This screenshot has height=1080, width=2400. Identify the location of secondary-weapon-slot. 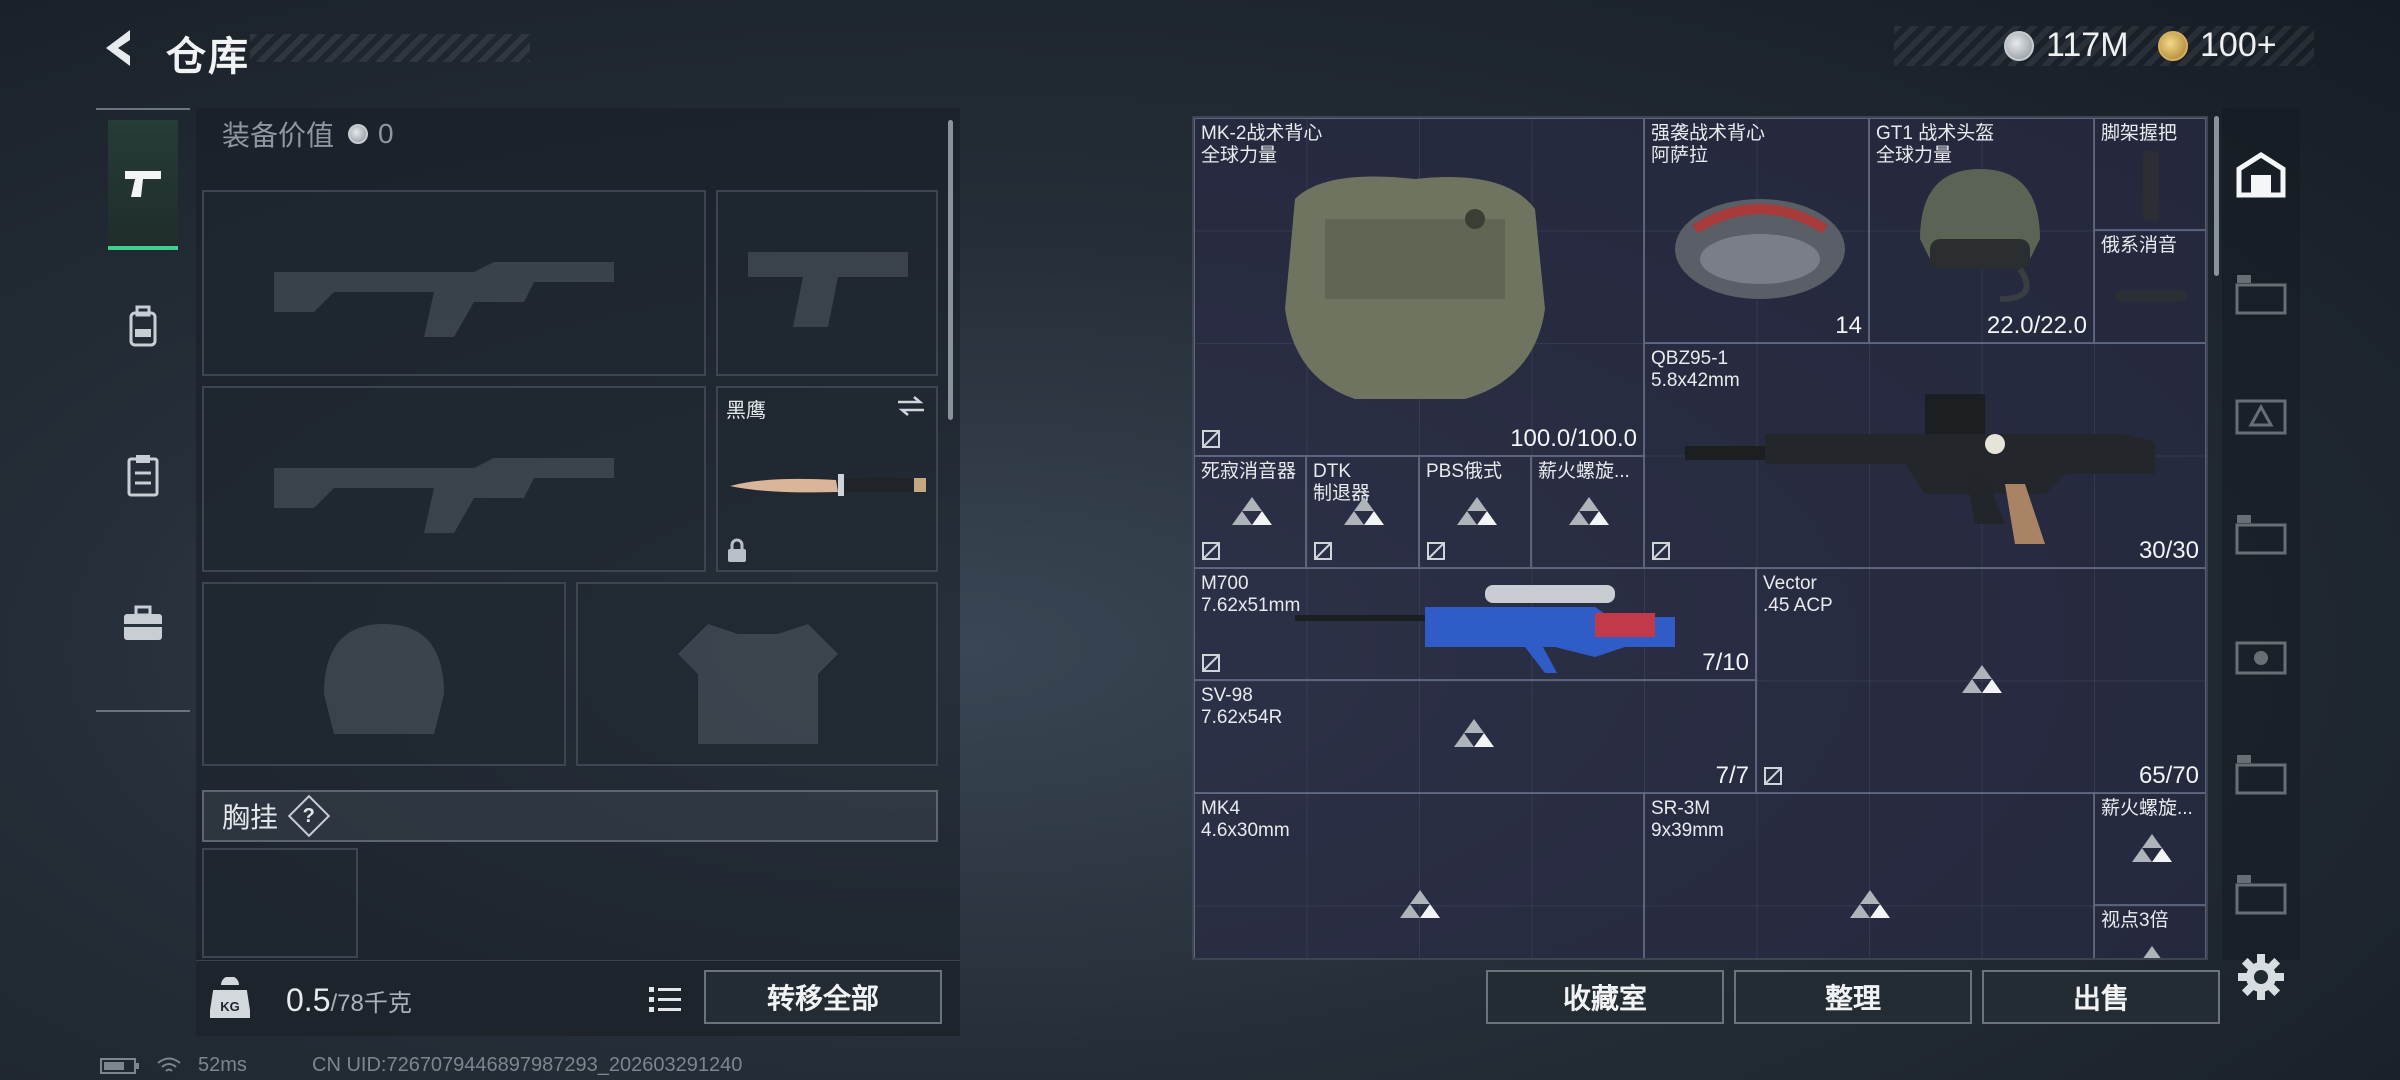
(454, 479).